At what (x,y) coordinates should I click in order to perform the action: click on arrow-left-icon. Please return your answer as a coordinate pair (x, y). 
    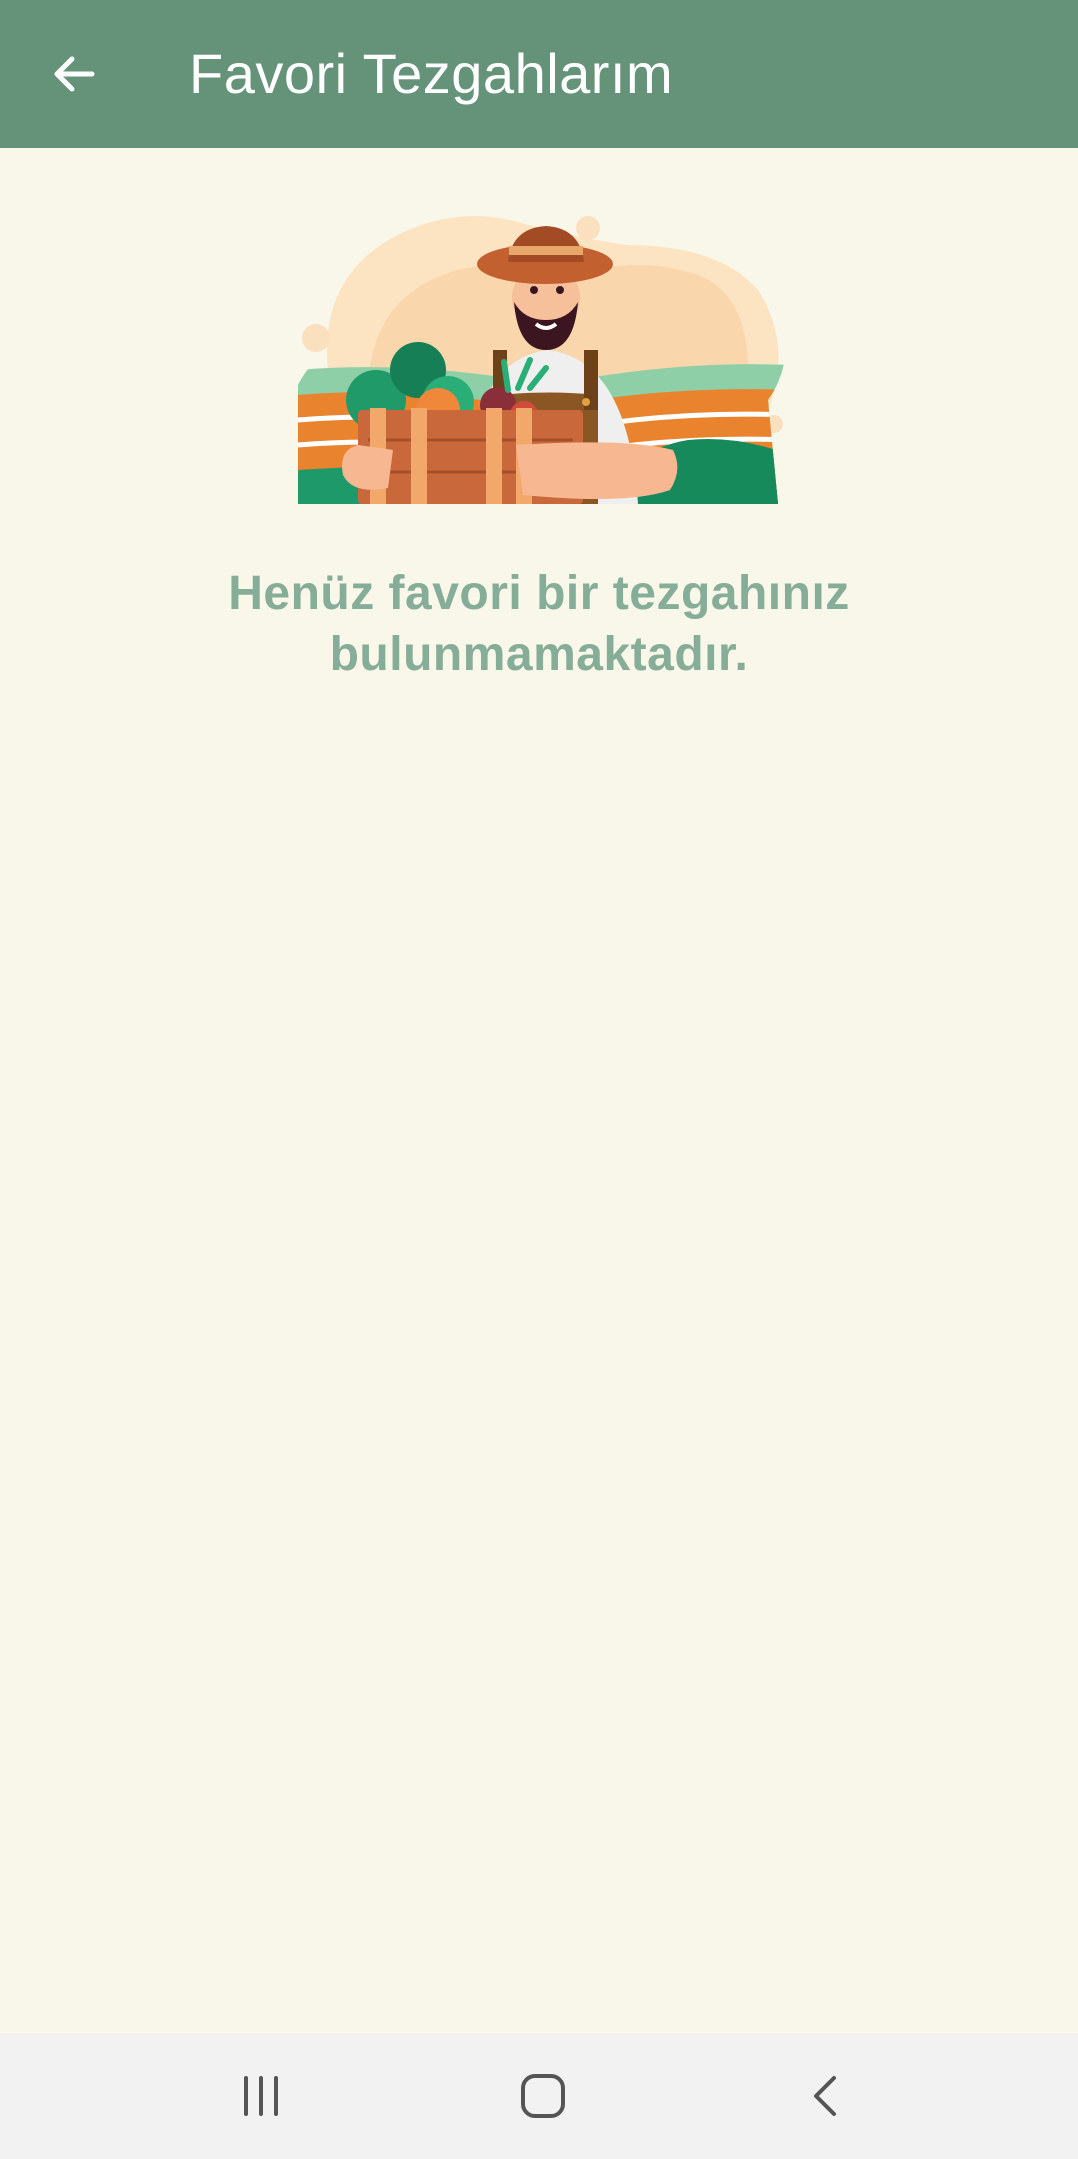
    Looking at the image, I should click on (74, 74).